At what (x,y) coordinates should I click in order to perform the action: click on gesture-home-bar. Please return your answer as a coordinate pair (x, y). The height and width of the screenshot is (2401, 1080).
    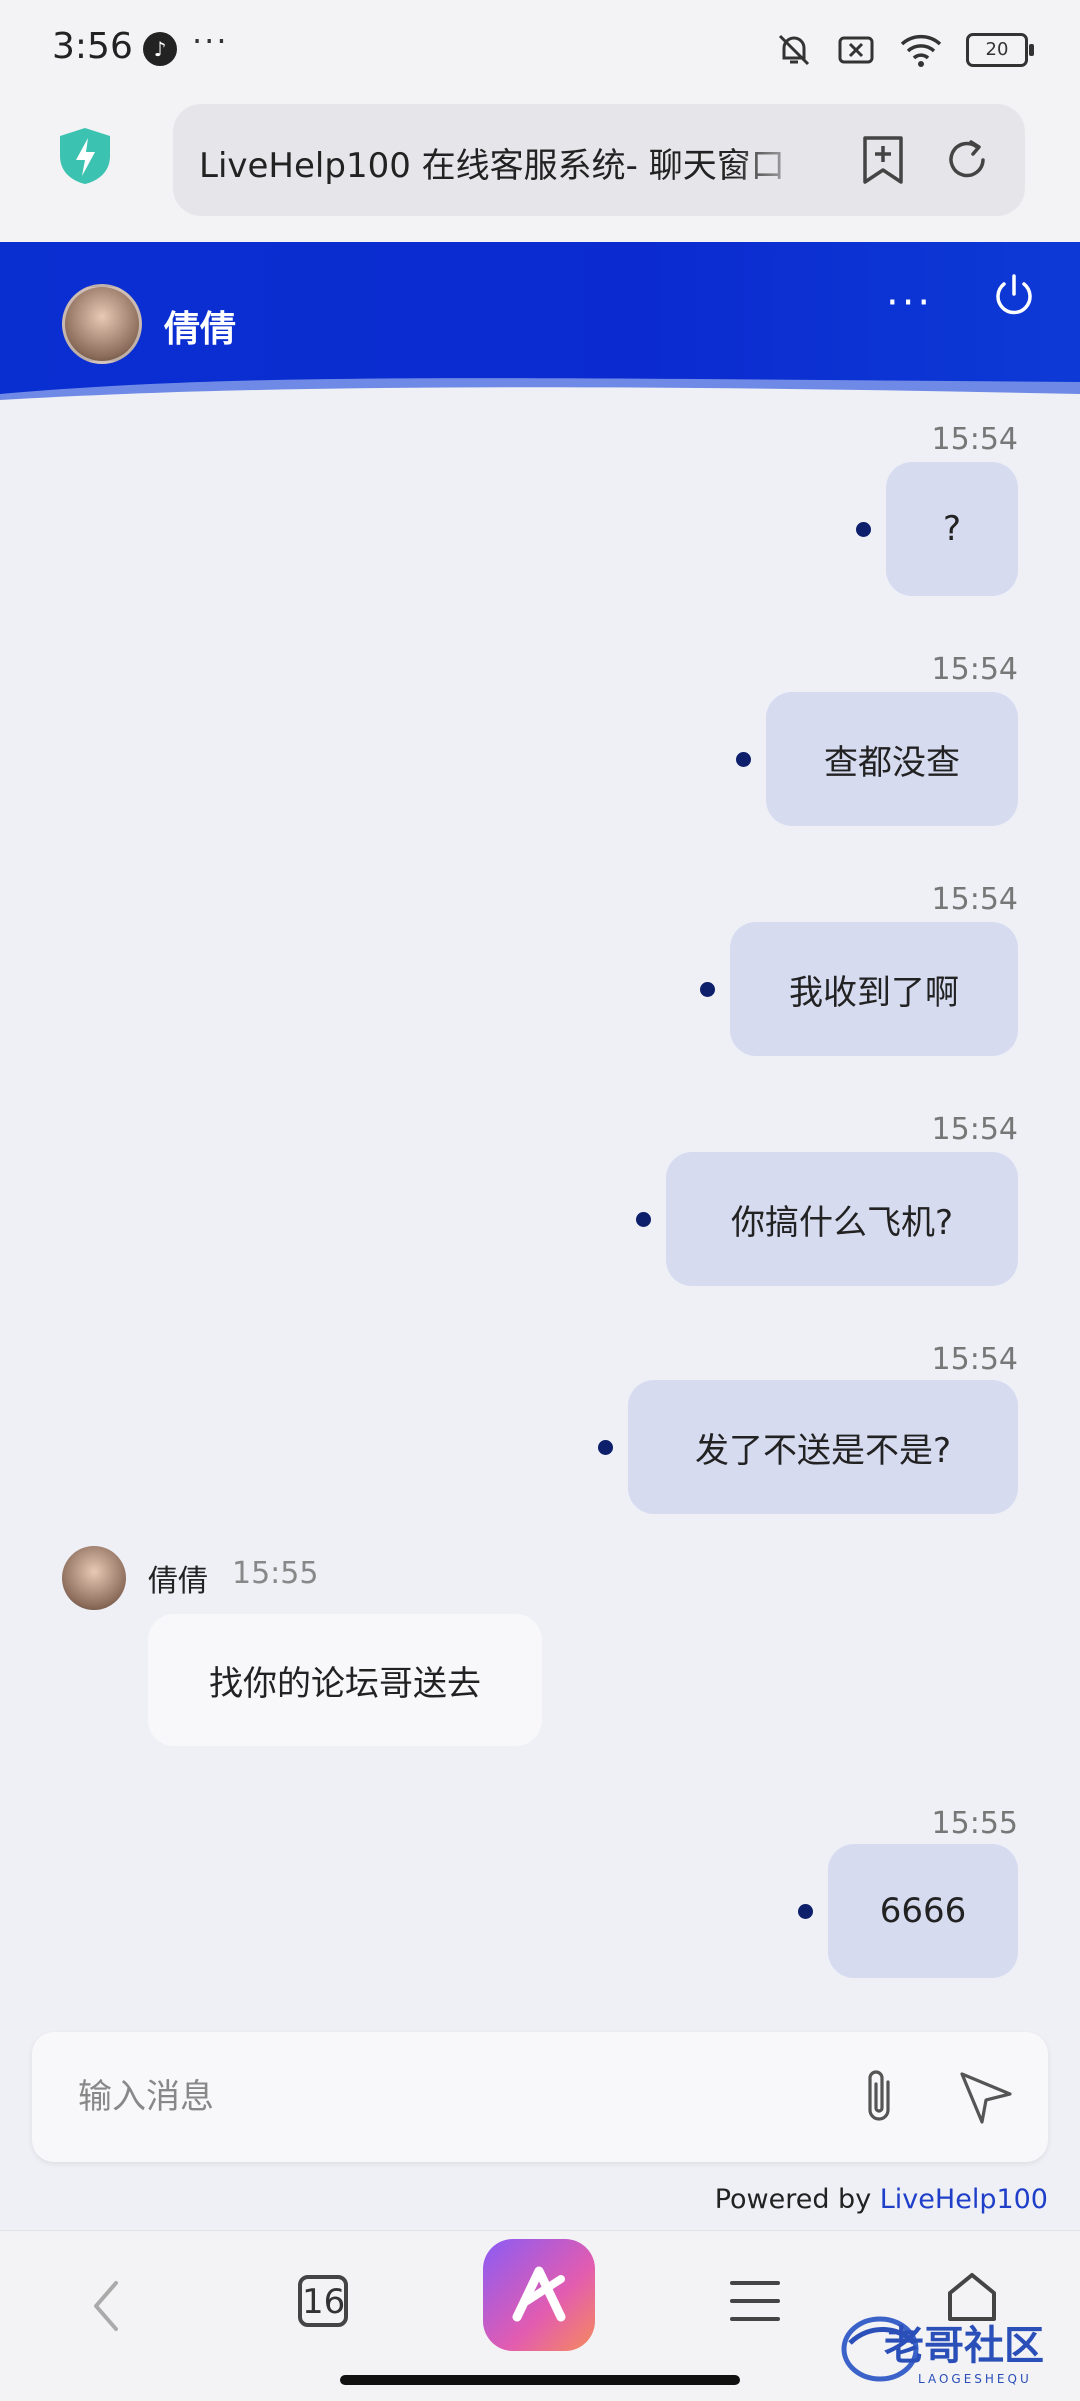
    Looking at the image, I should click on (540, 2380).